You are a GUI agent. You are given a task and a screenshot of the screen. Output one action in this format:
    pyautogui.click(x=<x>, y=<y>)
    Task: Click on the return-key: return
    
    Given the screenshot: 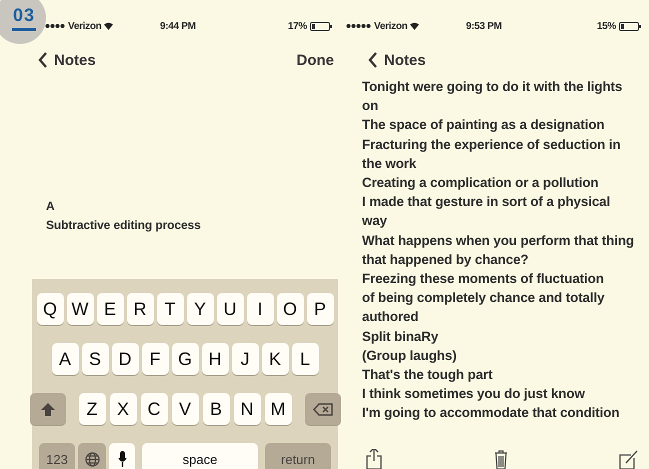 What is the action you would take?
    pyautogui.click(x=298, y=456)
    